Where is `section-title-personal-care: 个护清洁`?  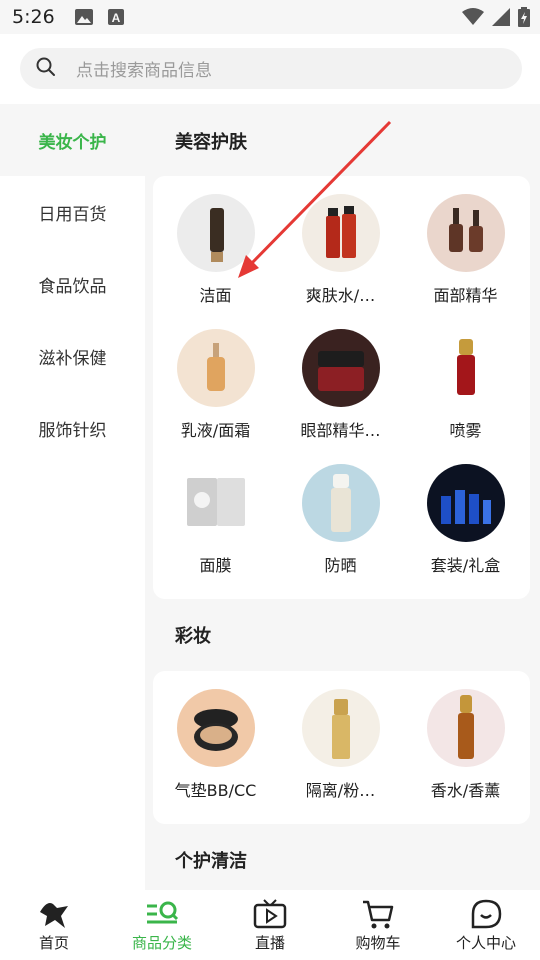
section-title-personal-care: 个护清洁 is located at coordinates (211, 861).